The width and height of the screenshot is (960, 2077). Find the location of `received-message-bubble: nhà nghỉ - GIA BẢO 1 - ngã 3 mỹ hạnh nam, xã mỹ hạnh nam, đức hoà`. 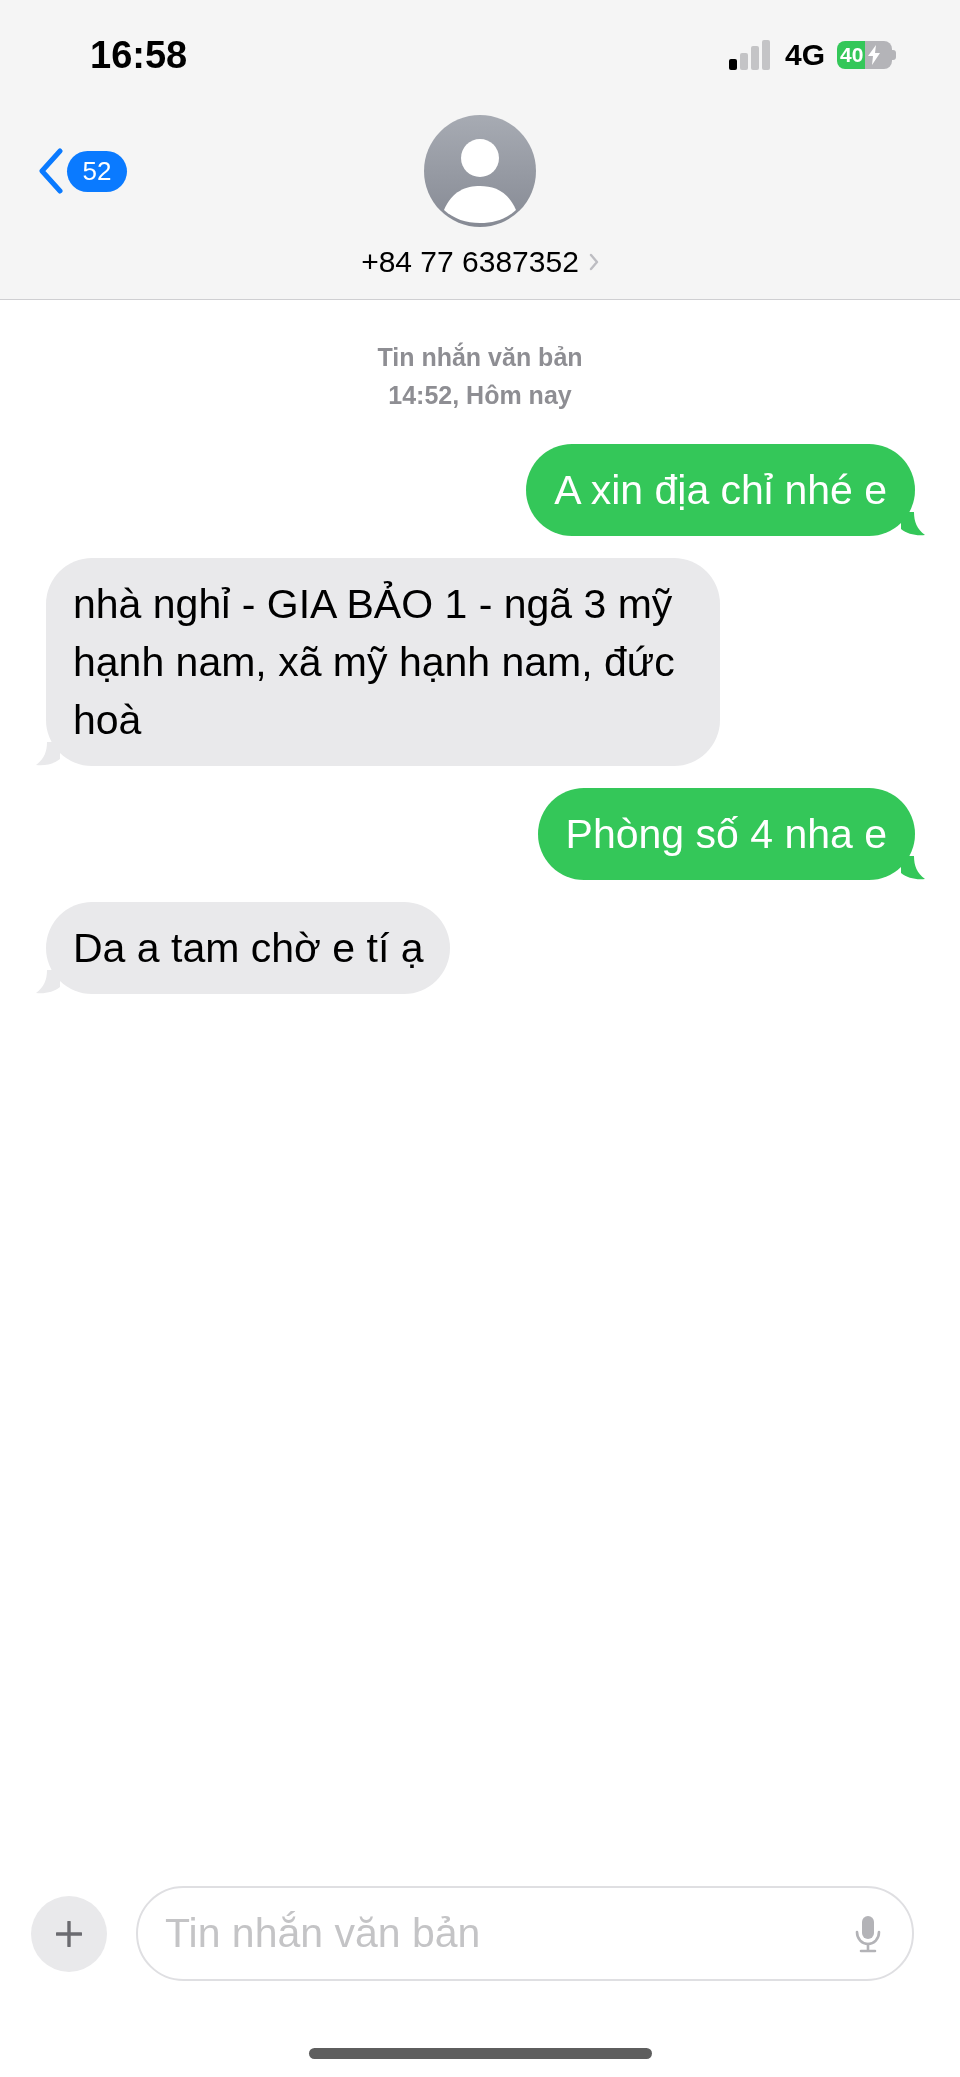

received-message-bubble: nhà nghỉ - GIA BẢO 1 - ngã 3 mỹ hạnh nam, xã mỹ hạnh nam, đức hoà is located at coordinates (378, 662).